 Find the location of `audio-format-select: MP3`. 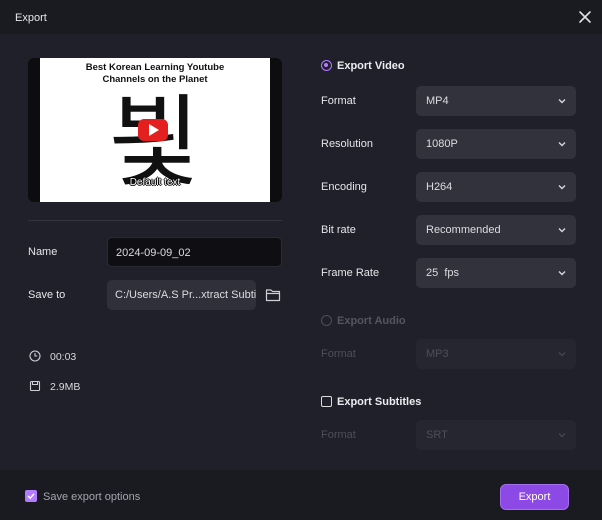

audio-format-select: MP3 is located at coordinates (496, 354).